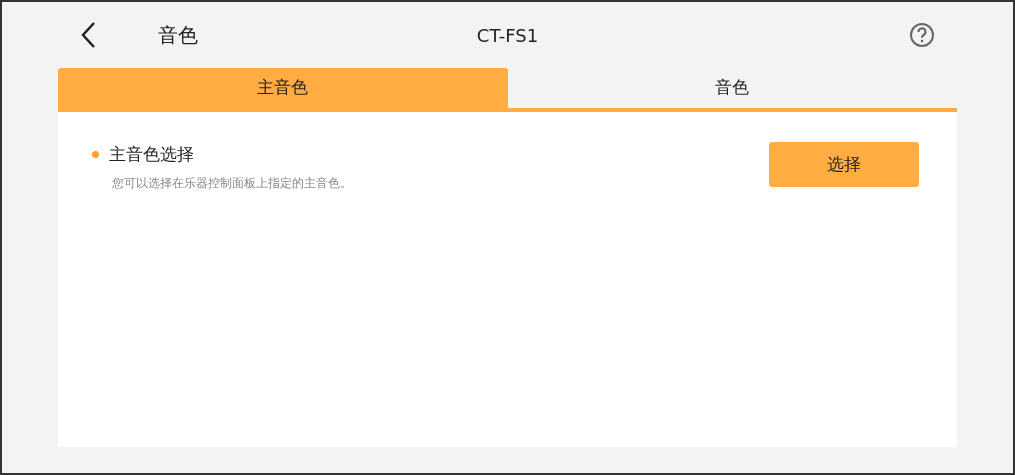 This screenshot has width=1015, height=475. Describe the element at coordinates (732, 88) in the screenshot. I see `tab: 音色` at that location.